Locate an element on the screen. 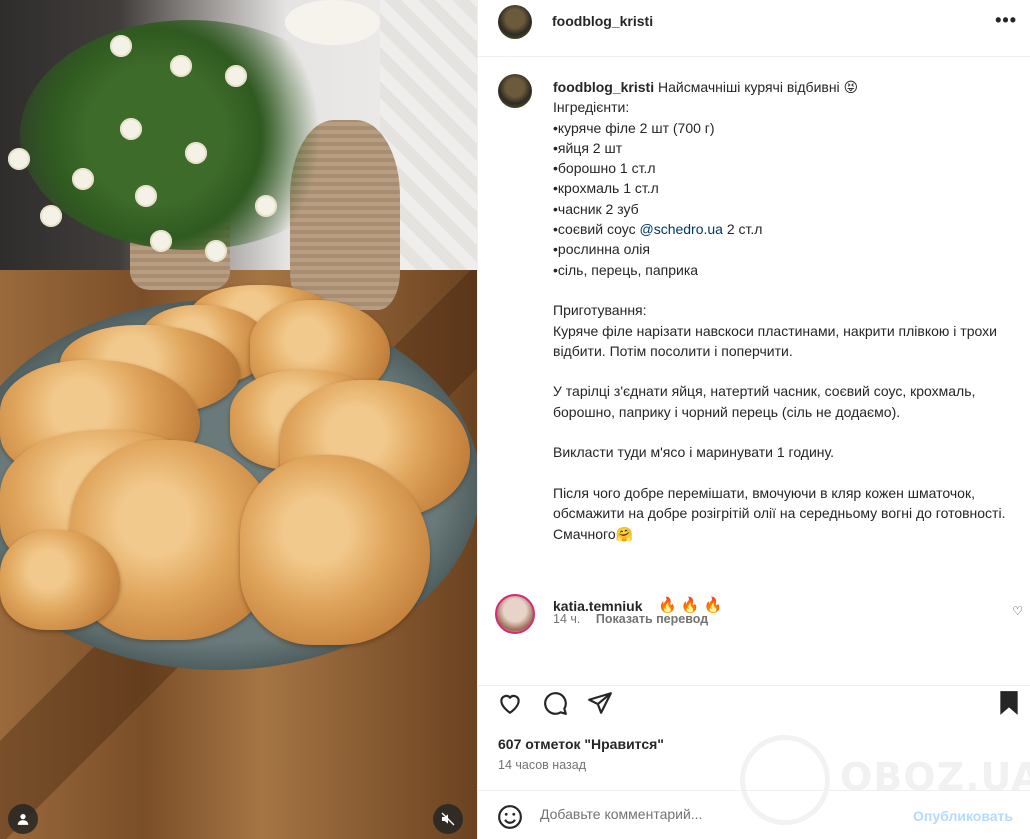  bookmark-icon is located at coordinates (1009, 703).